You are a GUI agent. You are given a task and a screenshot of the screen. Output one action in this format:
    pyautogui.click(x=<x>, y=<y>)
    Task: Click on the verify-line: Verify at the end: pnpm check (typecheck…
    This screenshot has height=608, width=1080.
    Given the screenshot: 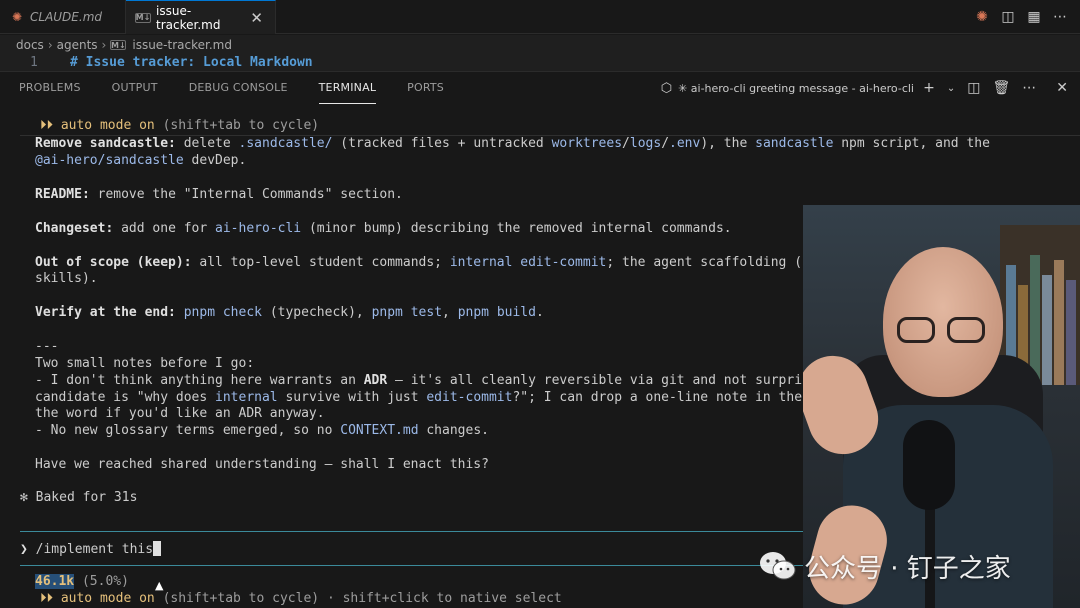 What is the action you would take?
    pyautogui.click(x=289, y=312)
    